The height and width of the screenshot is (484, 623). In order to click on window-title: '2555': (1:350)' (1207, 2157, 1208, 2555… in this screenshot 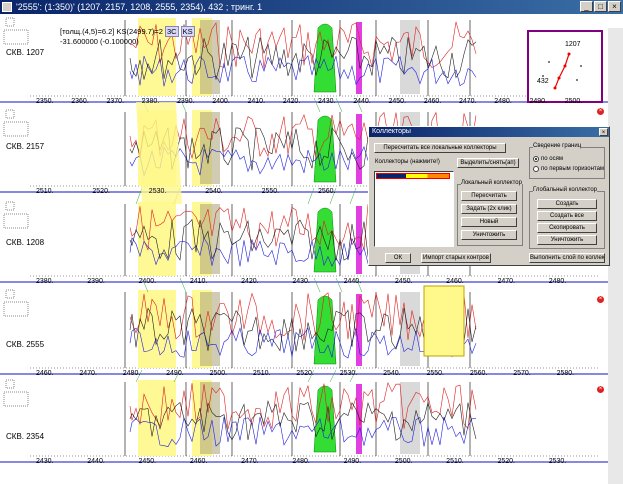, I will do `click(139, 7)`.